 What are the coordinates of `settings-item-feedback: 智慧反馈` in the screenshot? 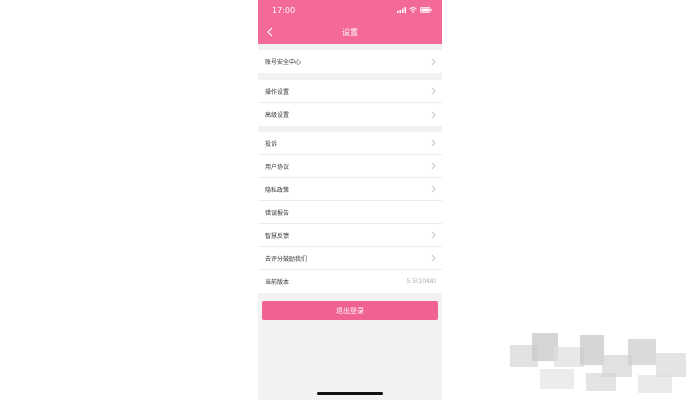 It's located at (350, 235).